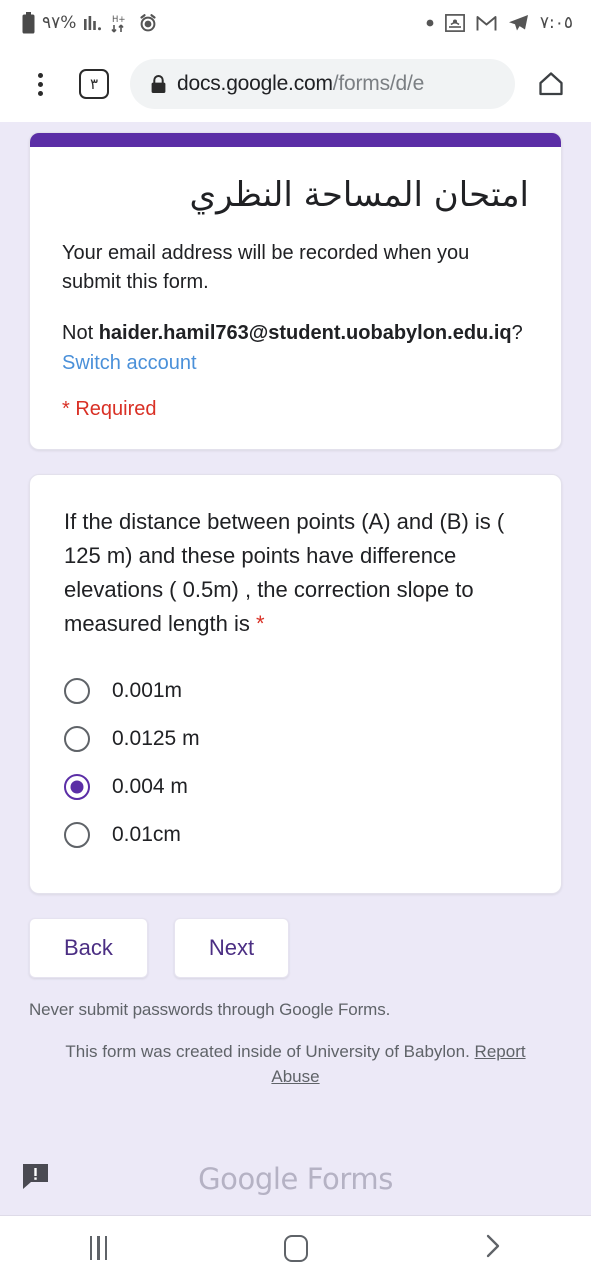 The height and width of the screenshot is (1280, 591). What do you see at coordinates (93, 23) in the screenshot?
I see `signal-bars-icon` at bounding box center [93, 23].